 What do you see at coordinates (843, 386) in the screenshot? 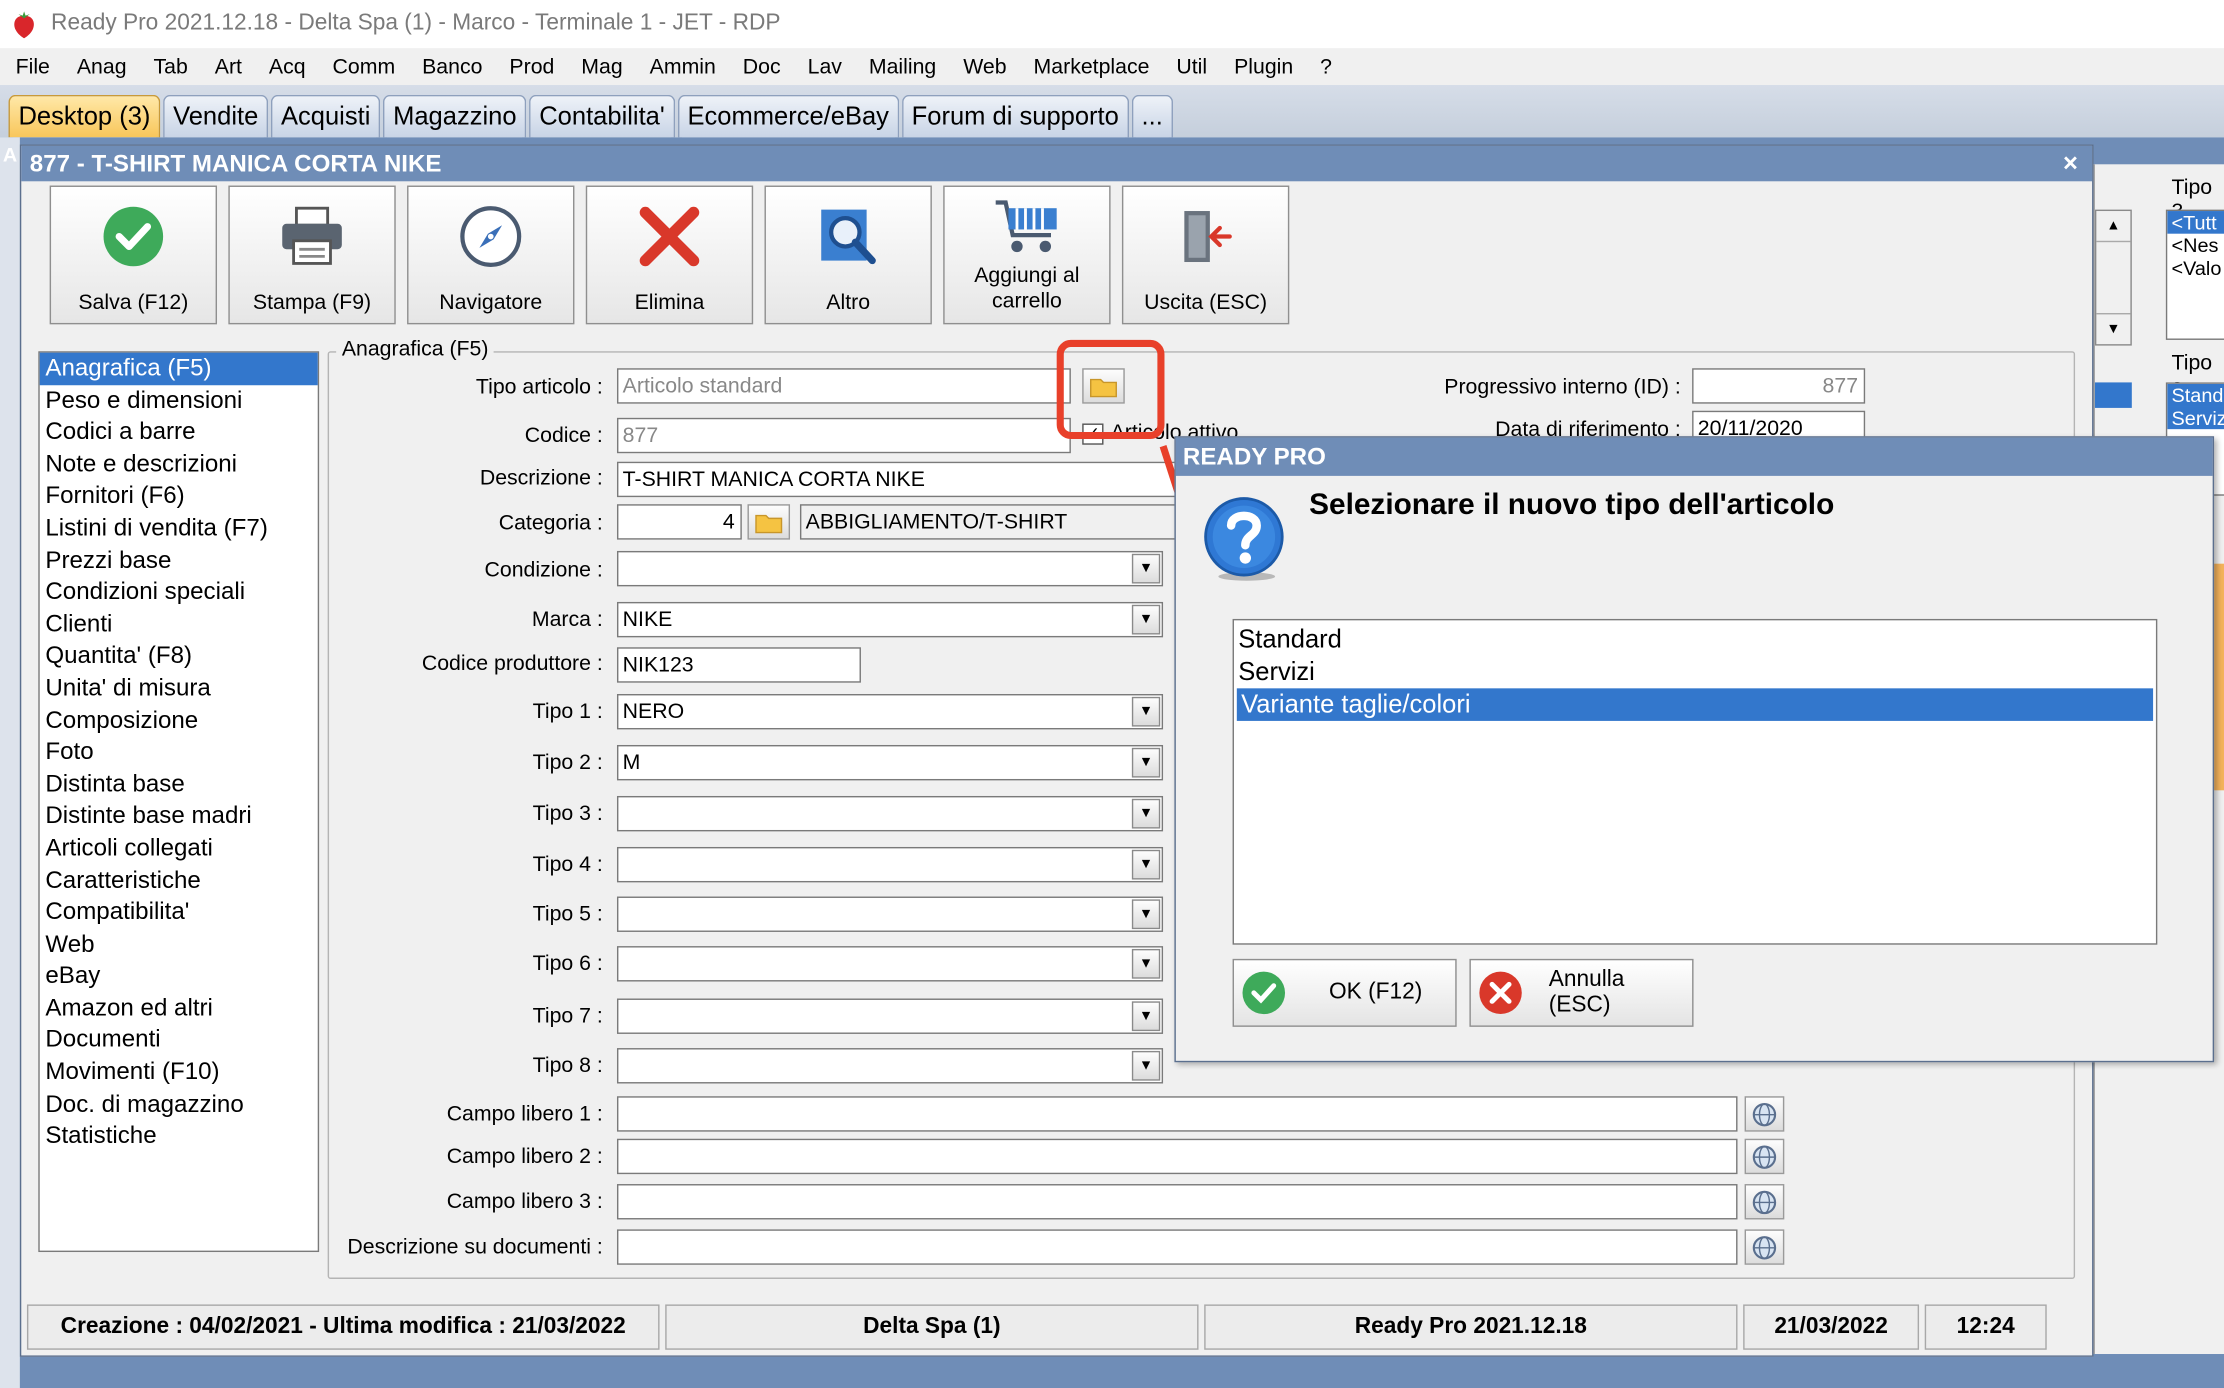
I see `tipo-articolo-field: Articolo standard` at bounding box center [843, 386].